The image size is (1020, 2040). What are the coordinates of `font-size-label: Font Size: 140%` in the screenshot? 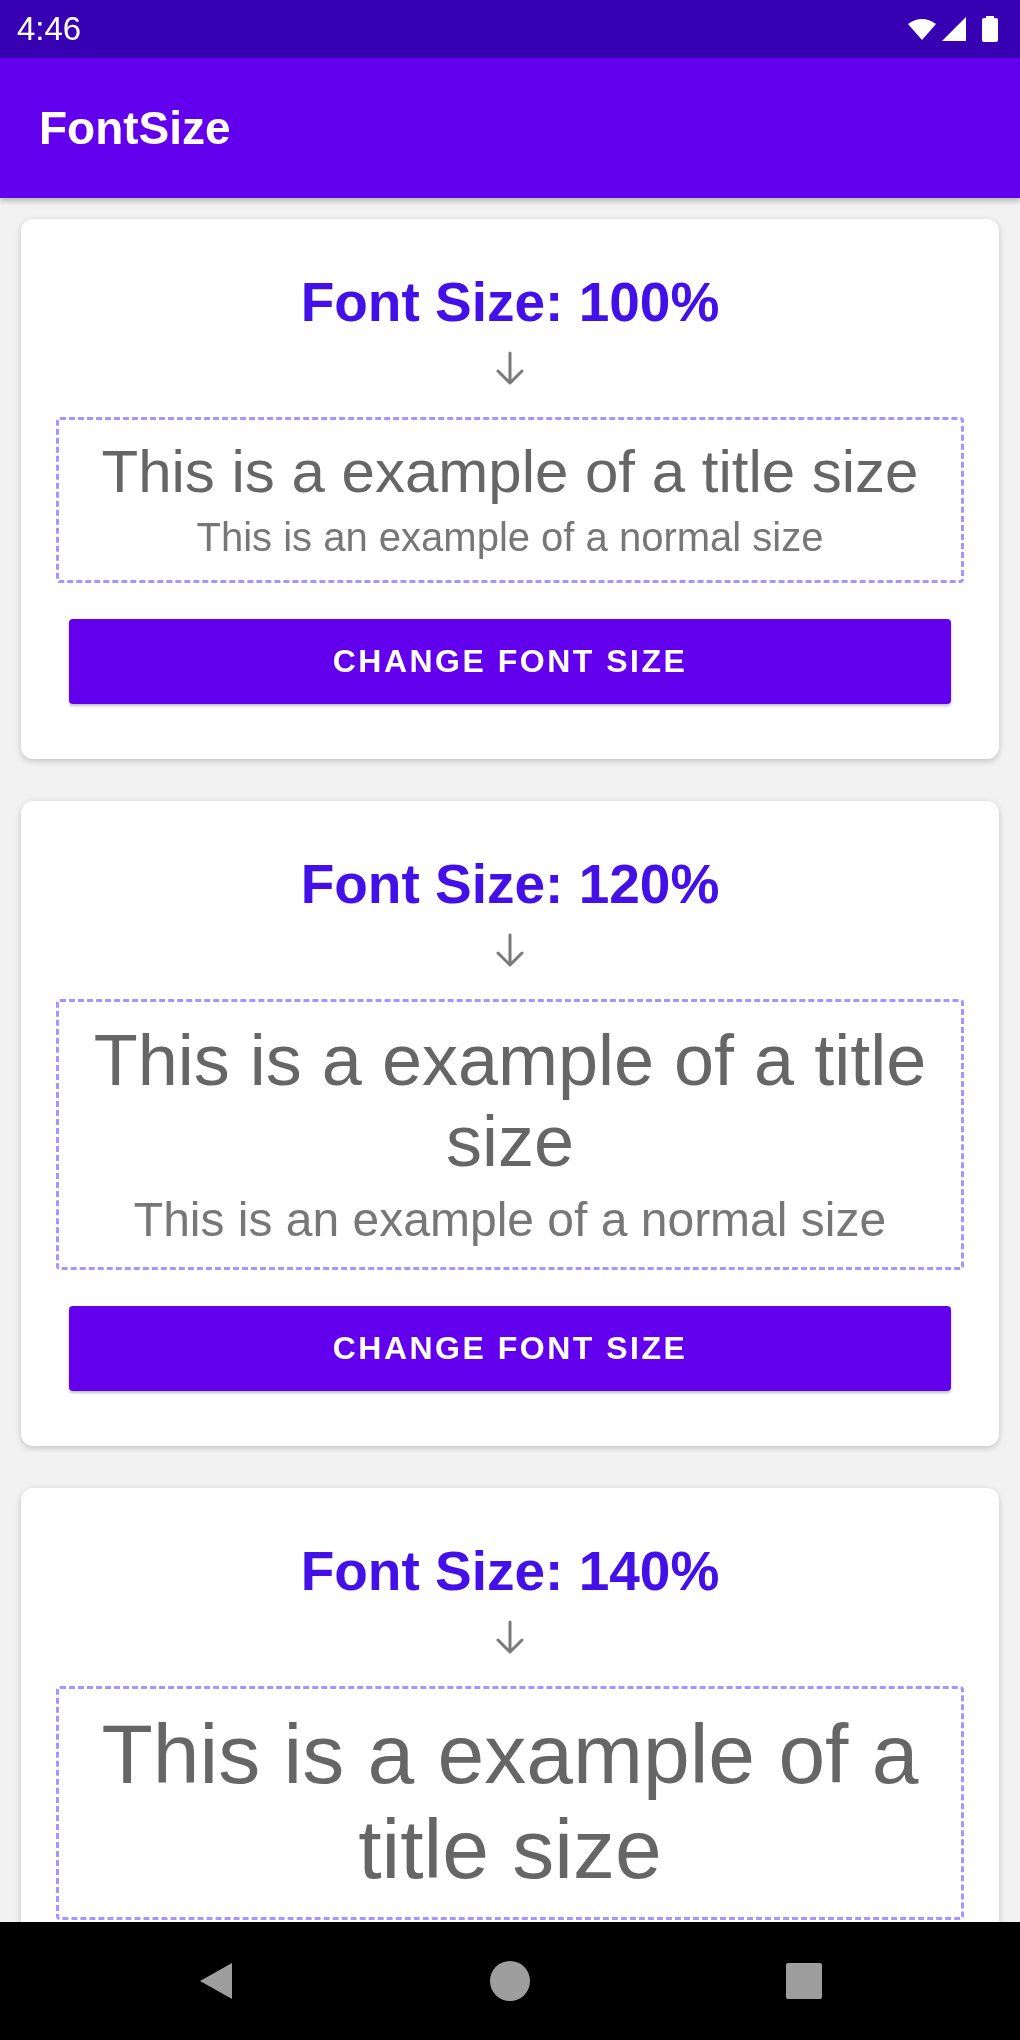 It's located at (510, 1571).